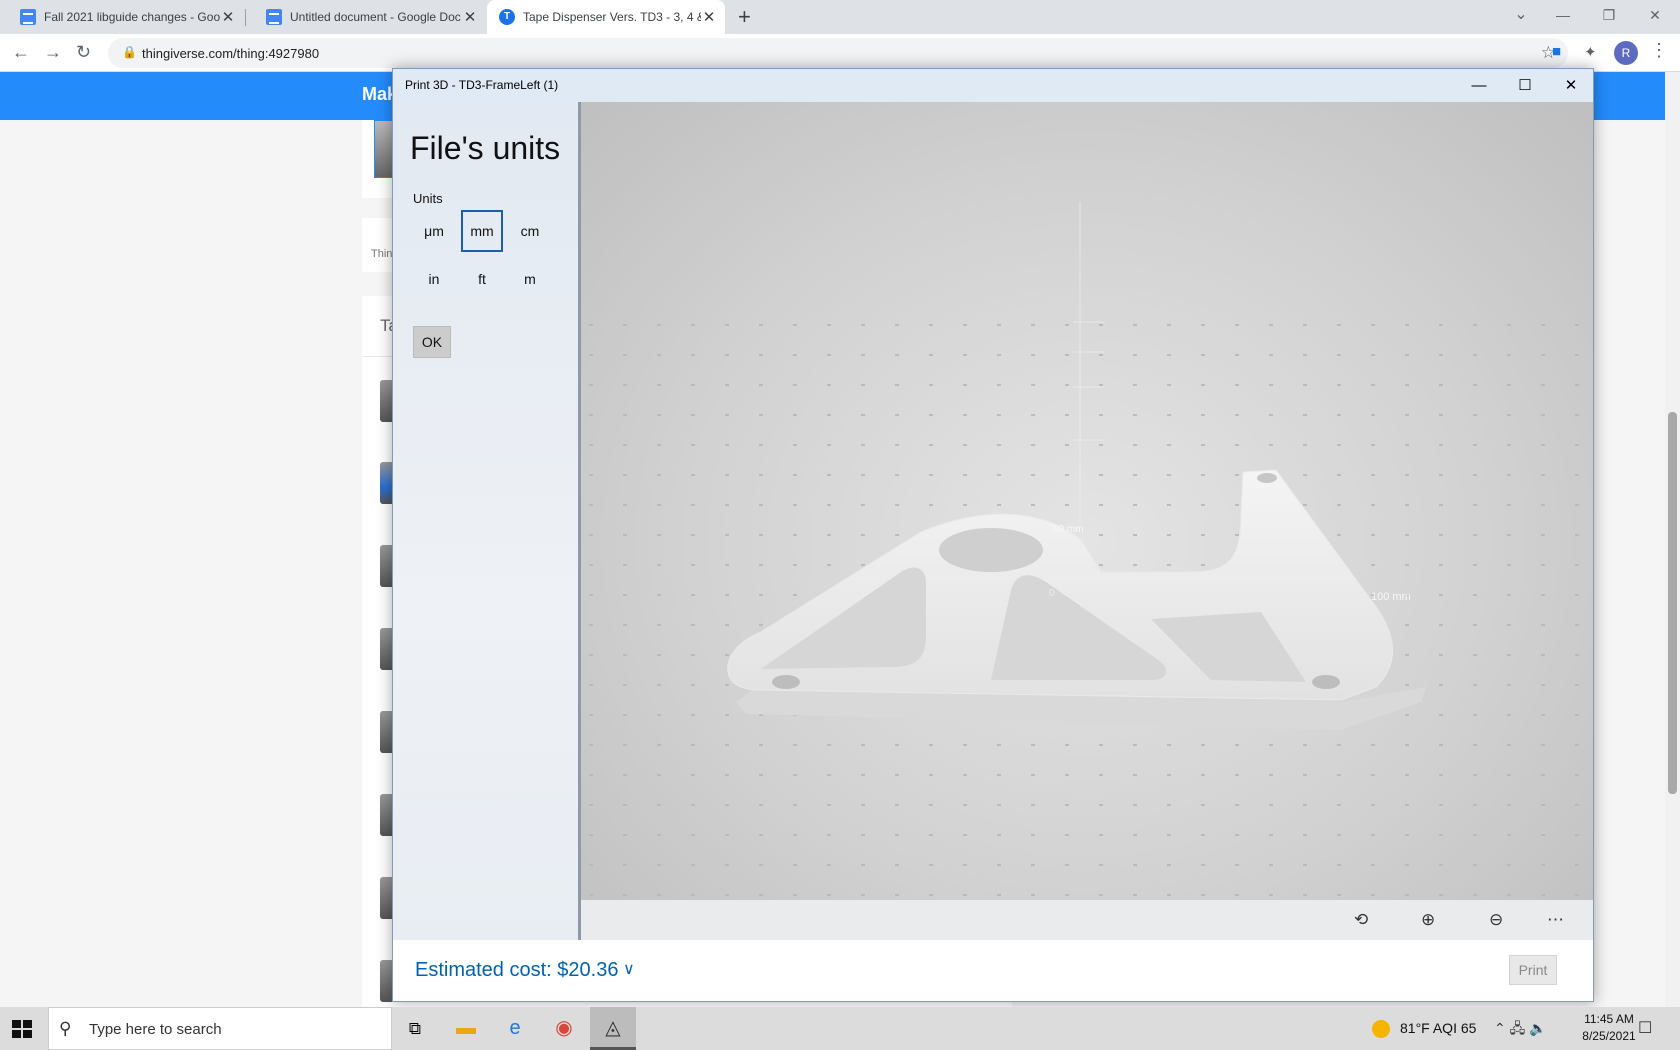 The height and width of the screenshot is (1050, 1680). What do you see at coordinates (744, 17) in the screenshot?
I see `new-tab-button: +` at bounding box center [744, 17].